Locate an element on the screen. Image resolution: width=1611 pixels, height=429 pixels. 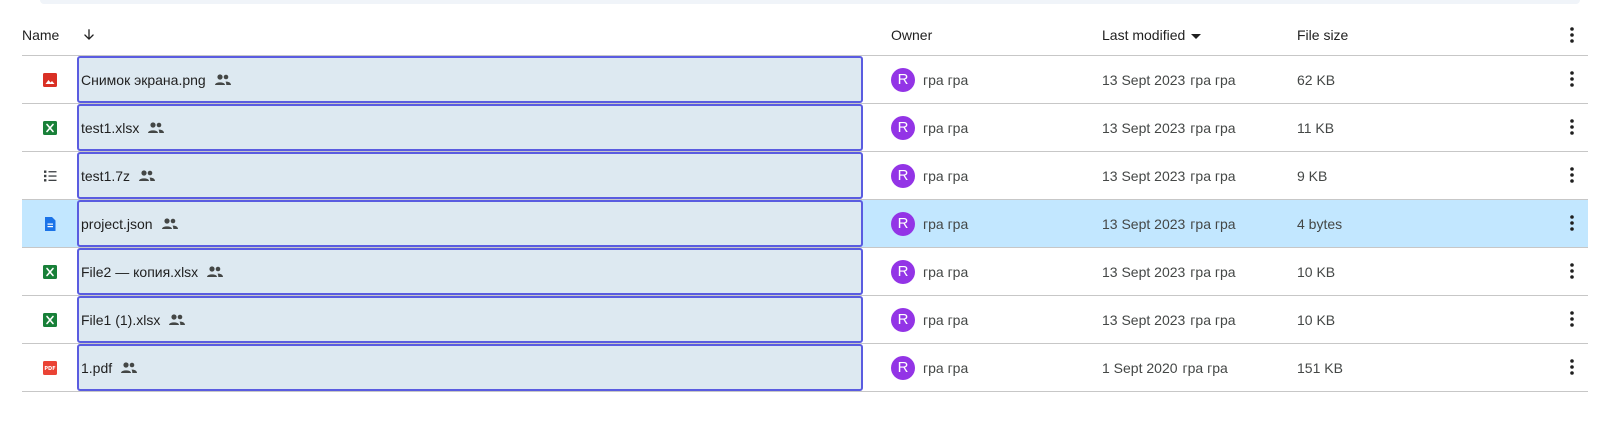
sort-direction-button is located at coordinates (89, 35).